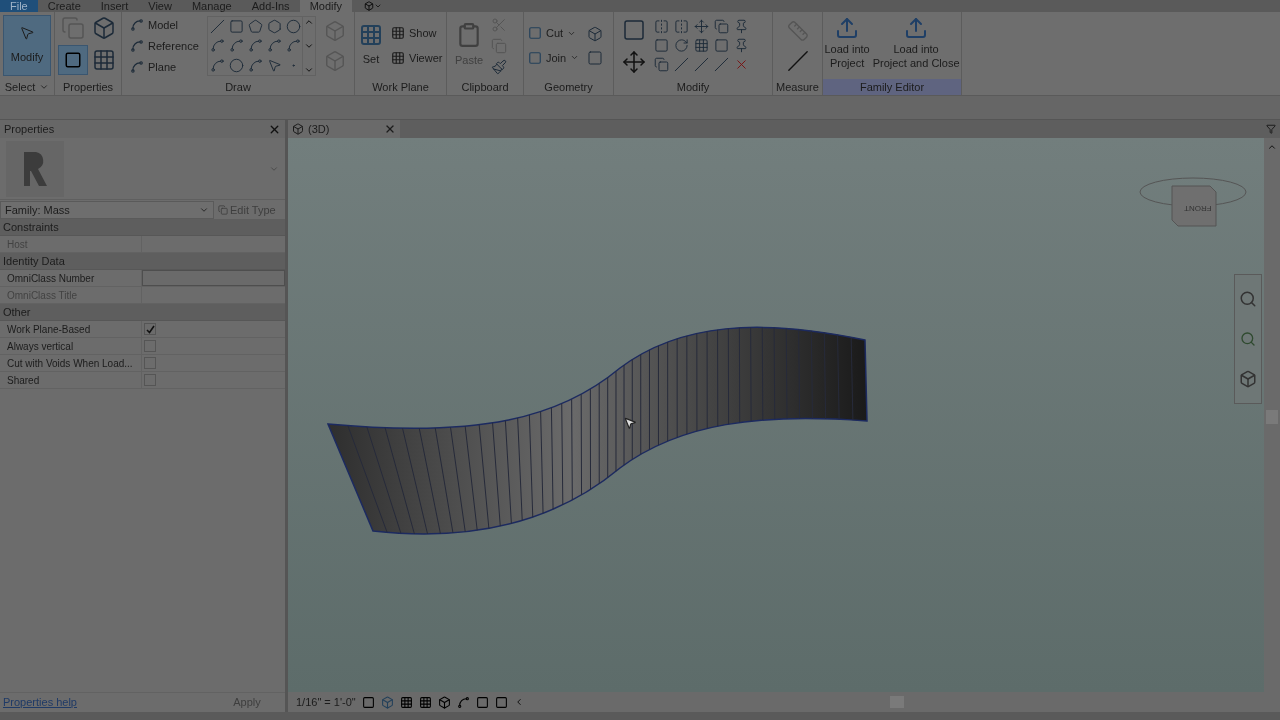 The height and width of the screenshot is (720, 1280). I want to click on group-label: Select, so click(20, 87).